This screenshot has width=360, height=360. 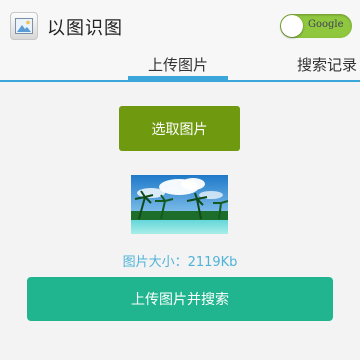 I want to click on google-toggle: Google, so click(x=316, y=26).